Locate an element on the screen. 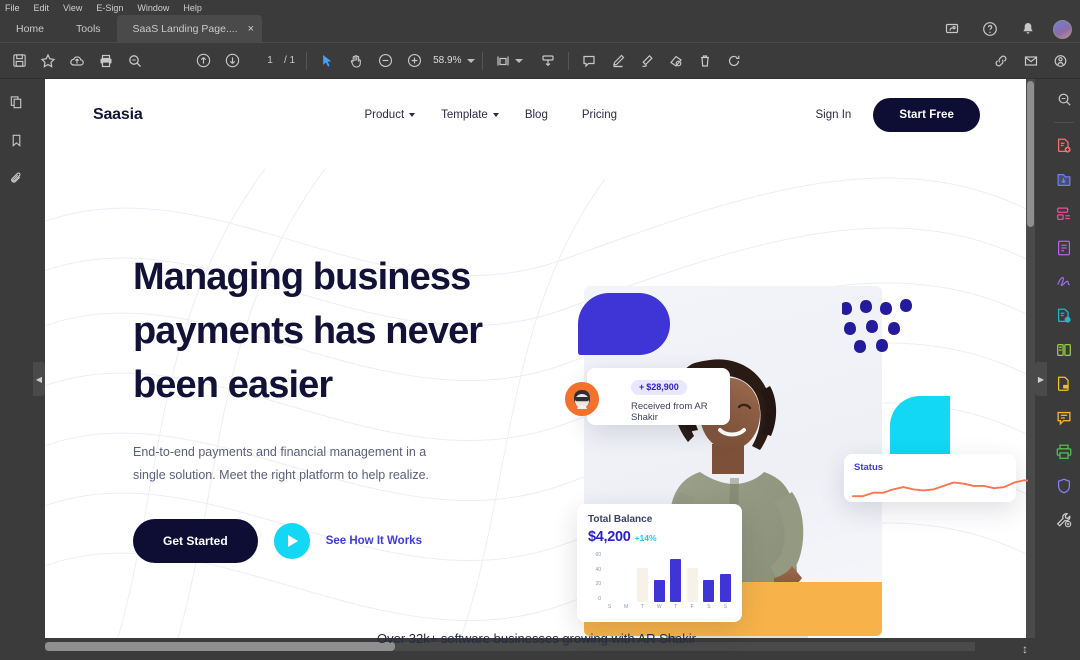  close-icon: × is located at coordinates (251, 29).